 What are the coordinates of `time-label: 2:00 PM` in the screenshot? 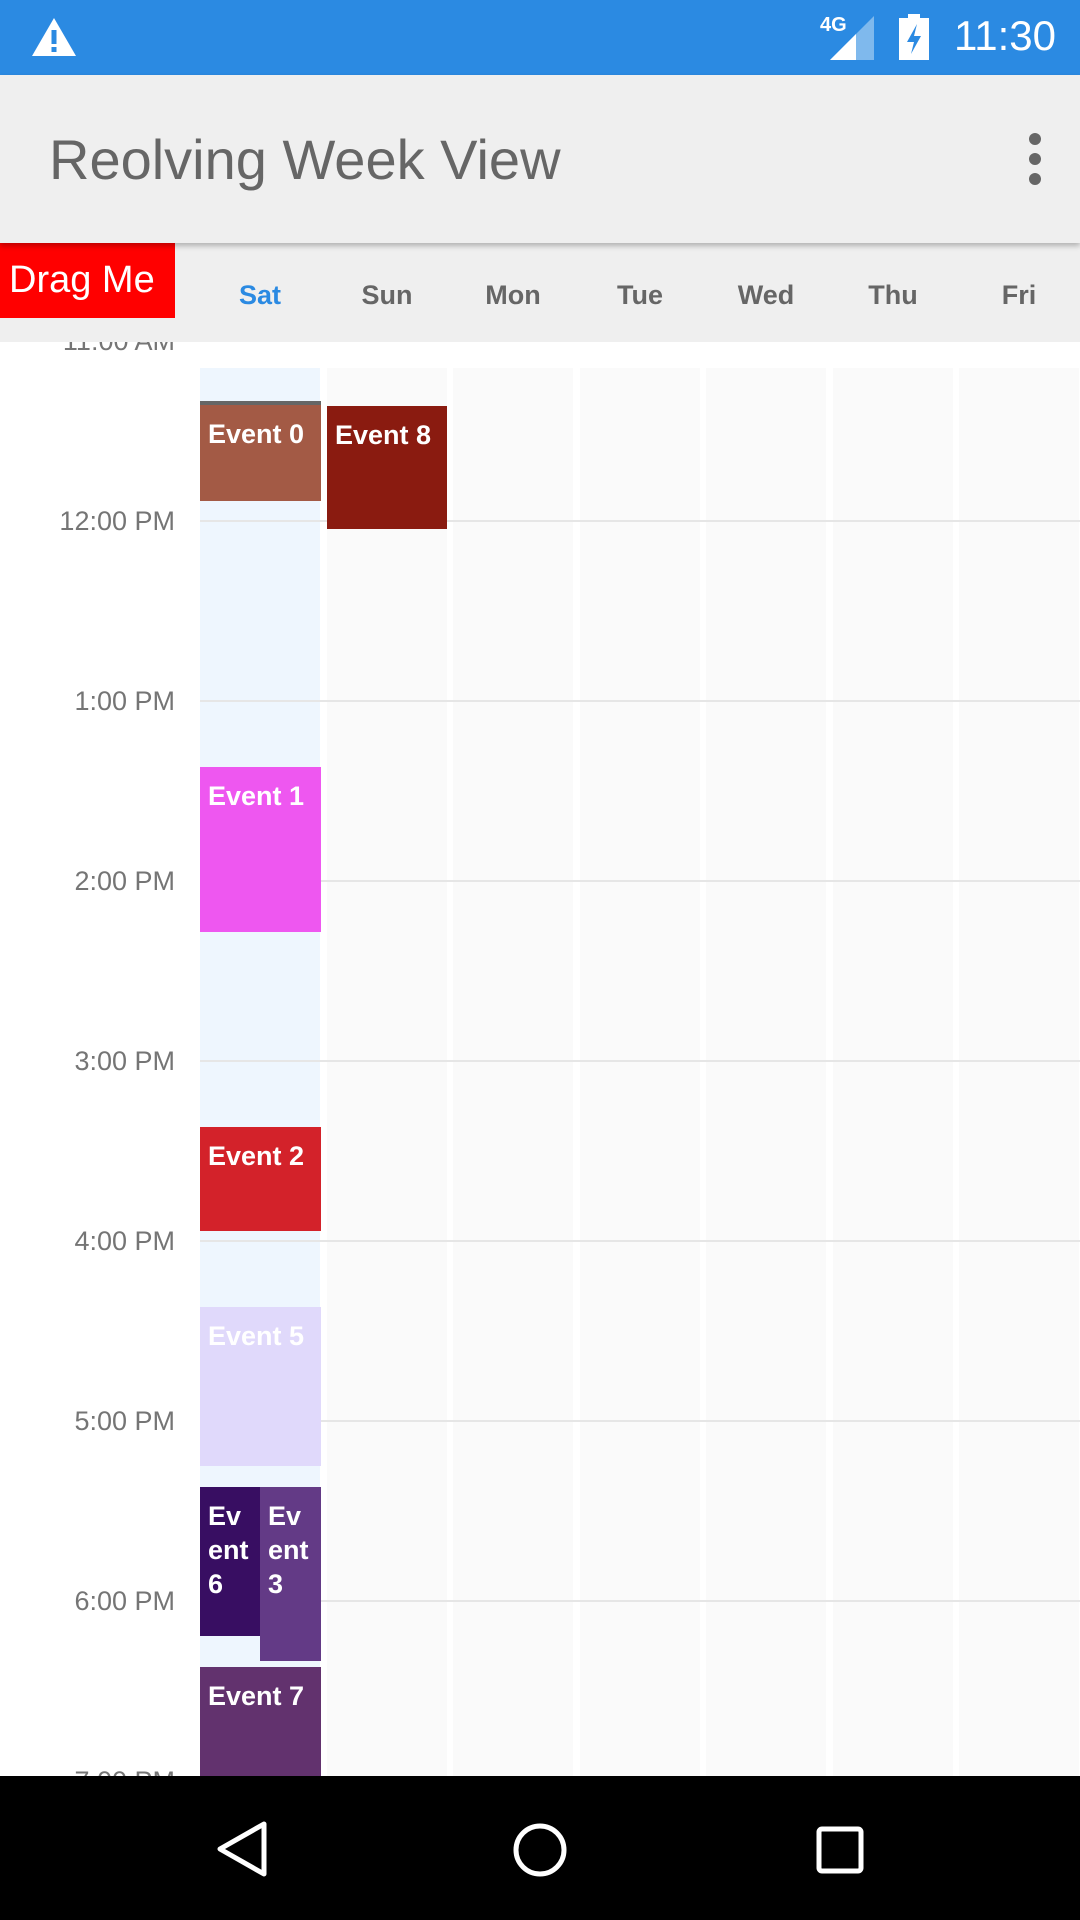 It's located at (124, 881).